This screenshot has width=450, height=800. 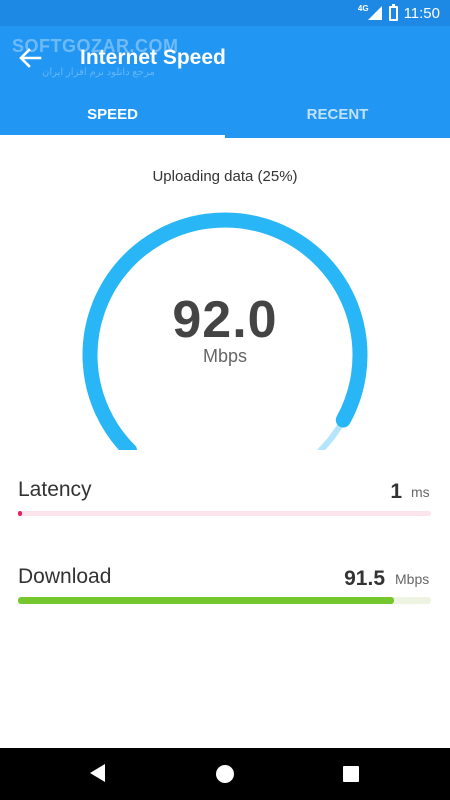 I want to click on signal-icon, so click(x=374, y=13).